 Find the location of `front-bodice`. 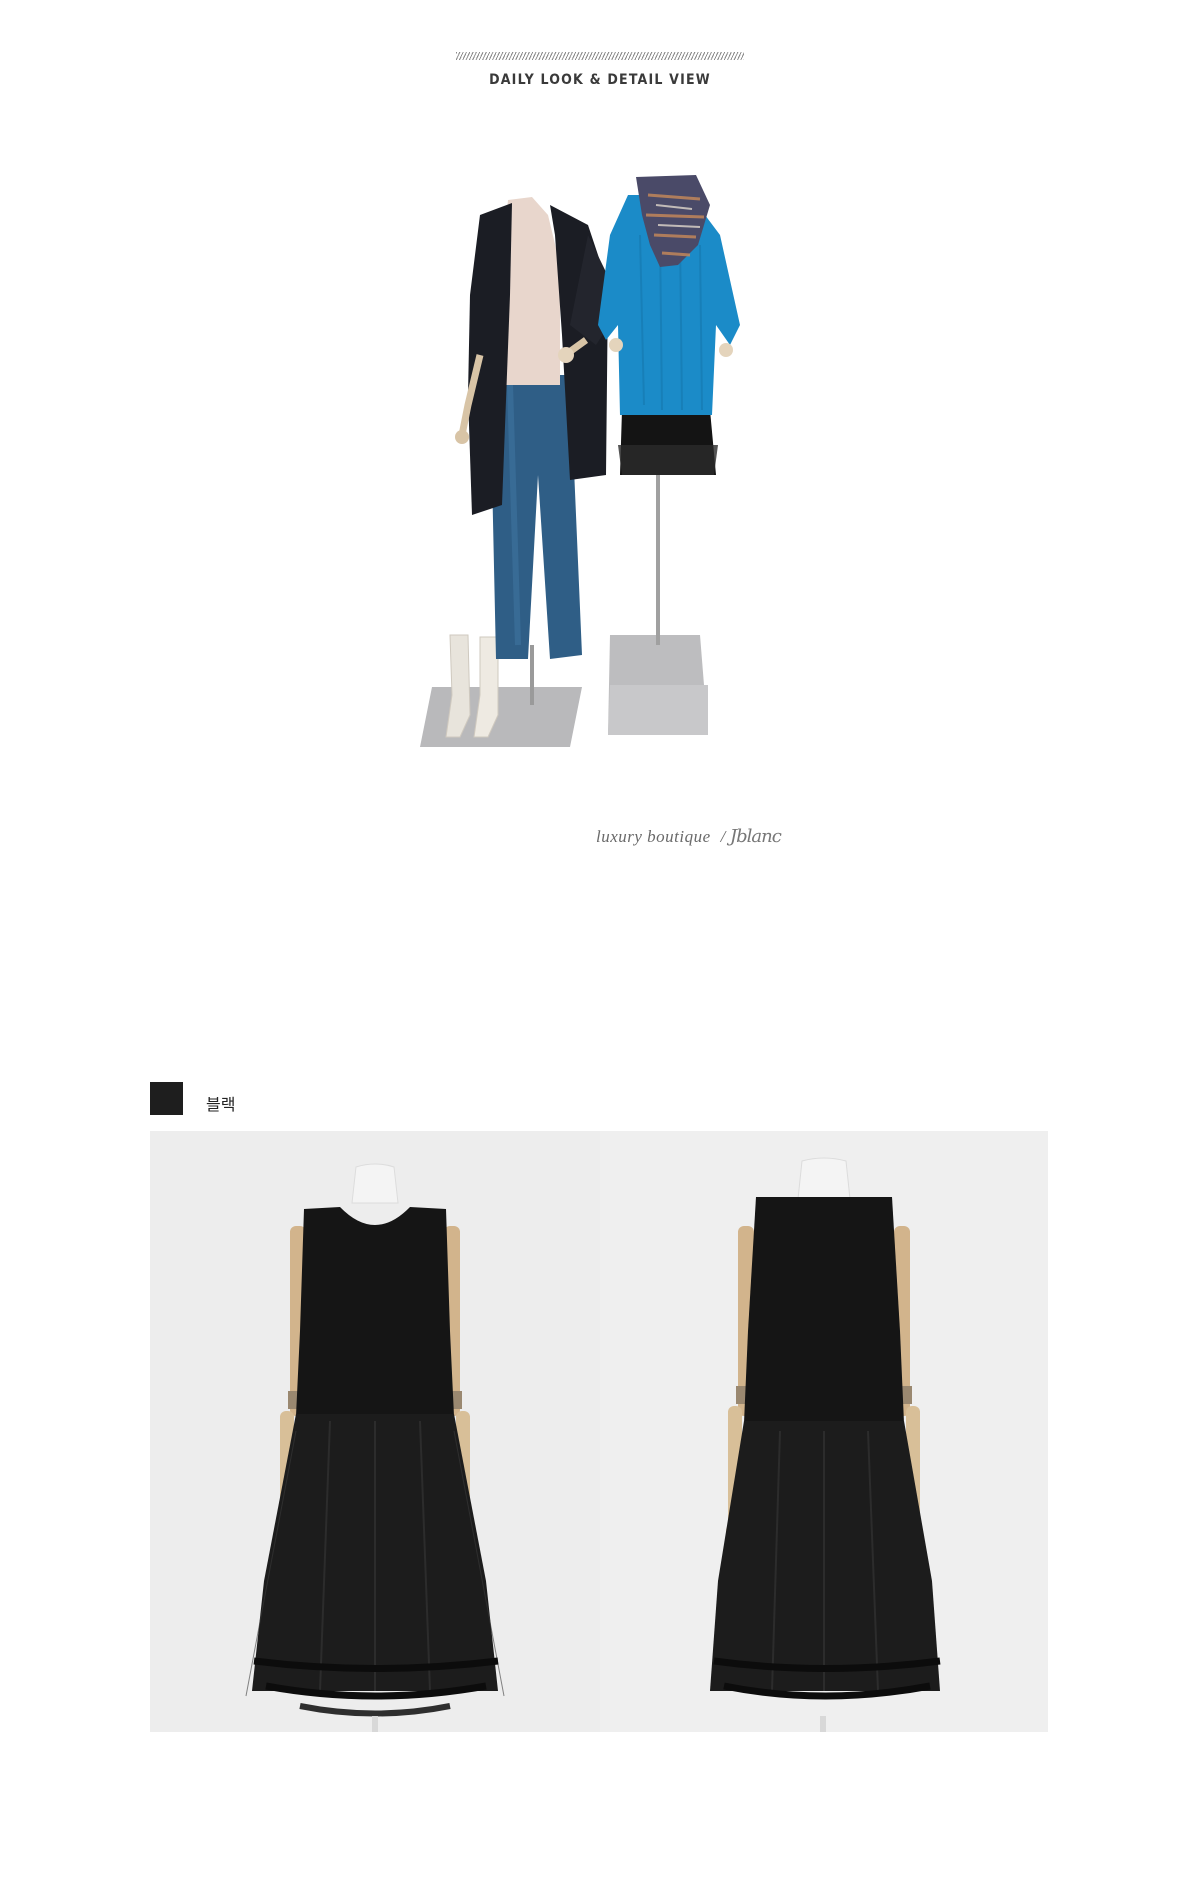

front-bodice is located at coordinates (375, 1311).